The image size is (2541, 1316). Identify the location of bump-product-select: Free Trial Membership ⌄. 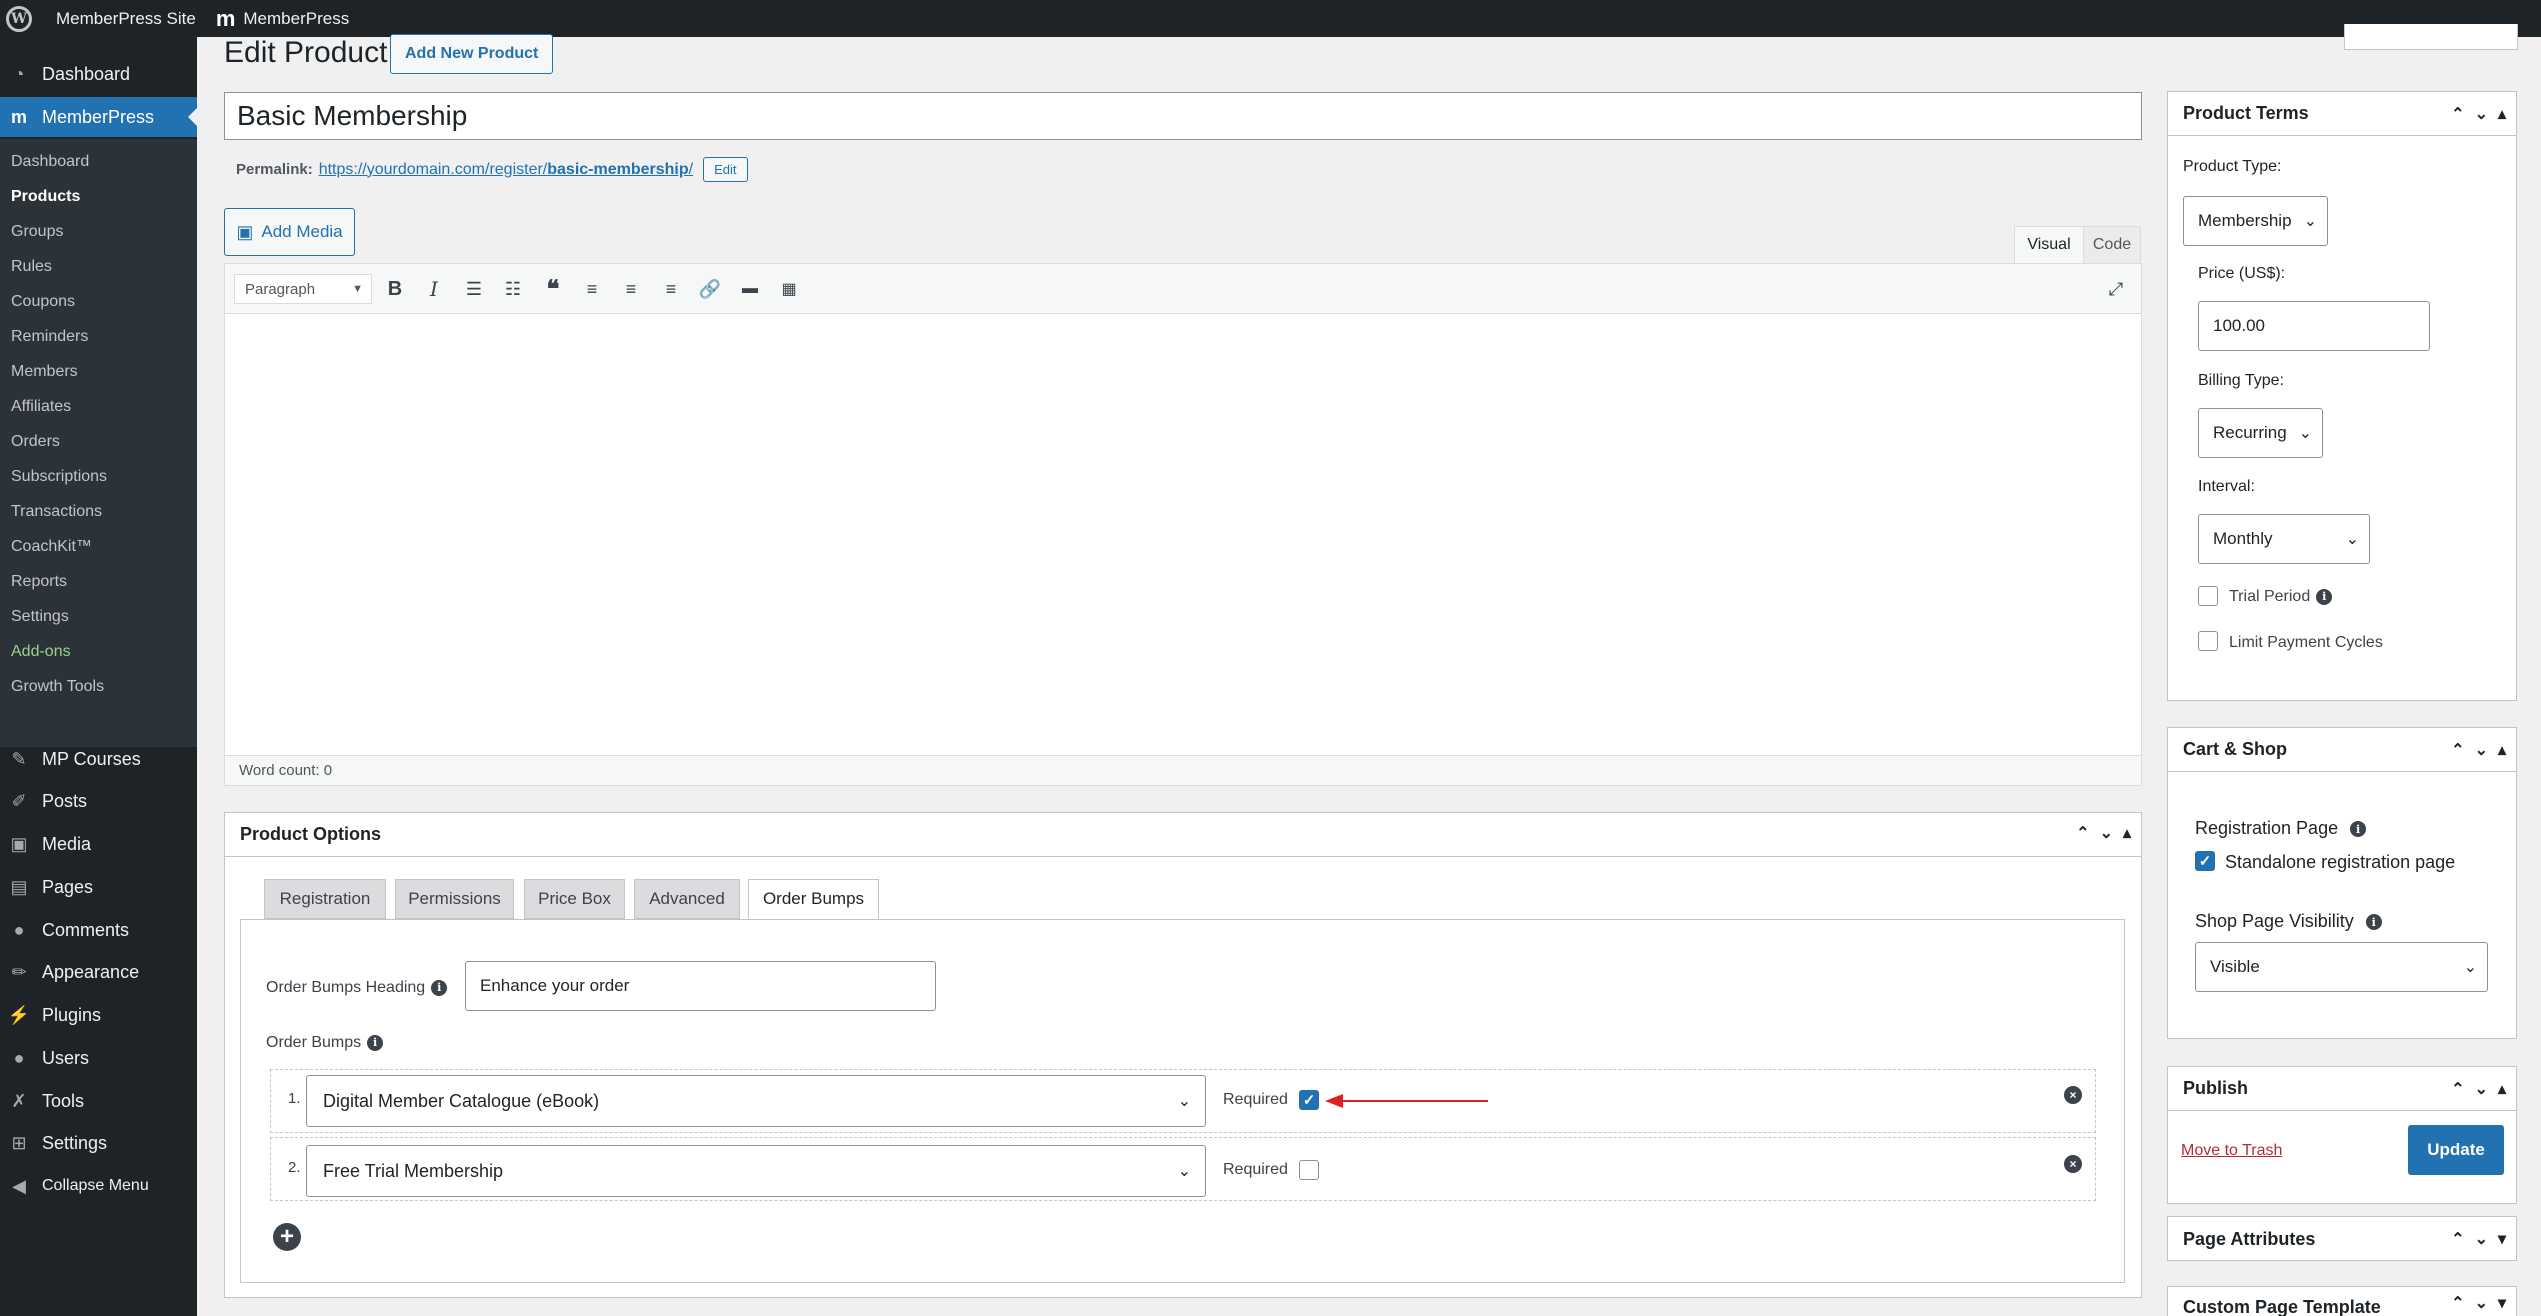
(756, 1171).